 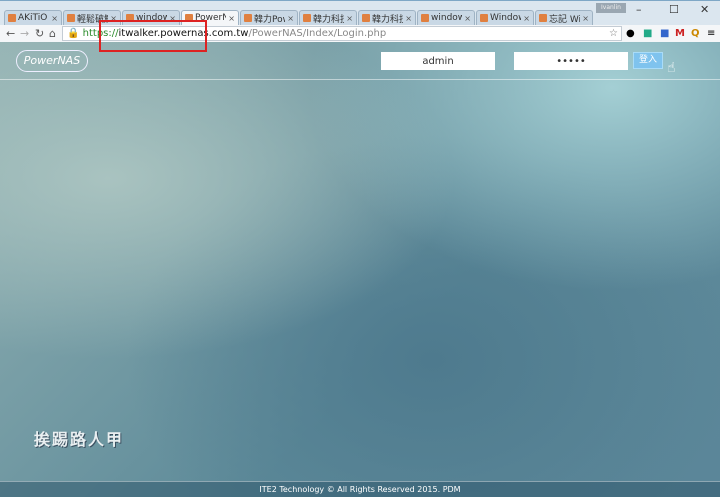 What do you see at coordinates (438, 61) in the screenshot?
I see `username-input` at bounding box center [438, 61].